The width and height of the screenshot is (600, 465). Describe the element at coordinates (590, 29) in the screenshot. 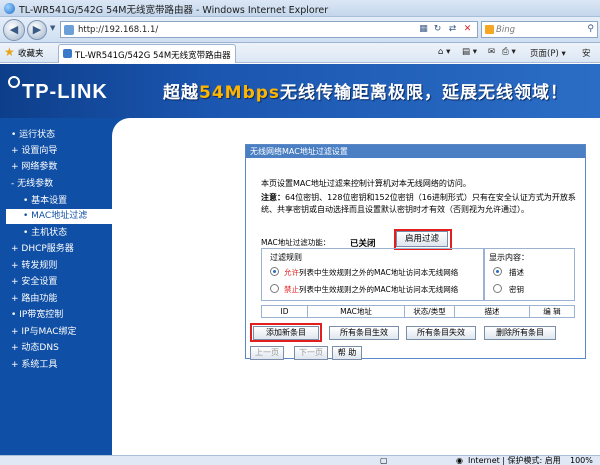

I see `search-icon: ⚲` at that location.